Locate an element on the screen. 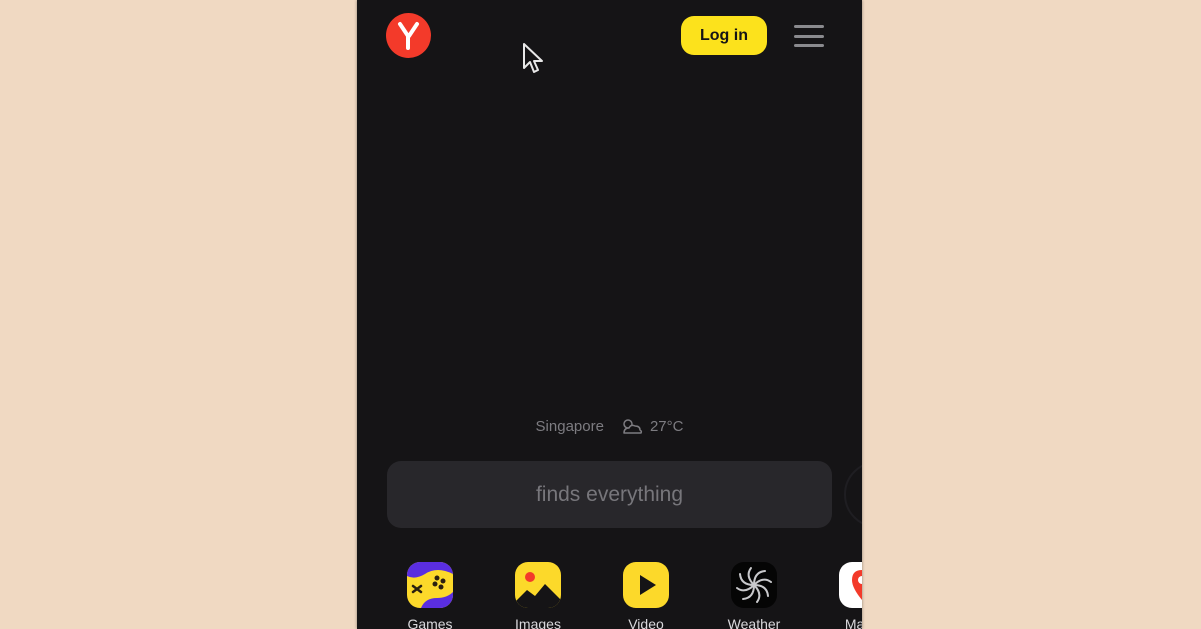 This screenshot has height=629, width=1201. search-placeholder: finds everything is located at coordinates (609, 494).